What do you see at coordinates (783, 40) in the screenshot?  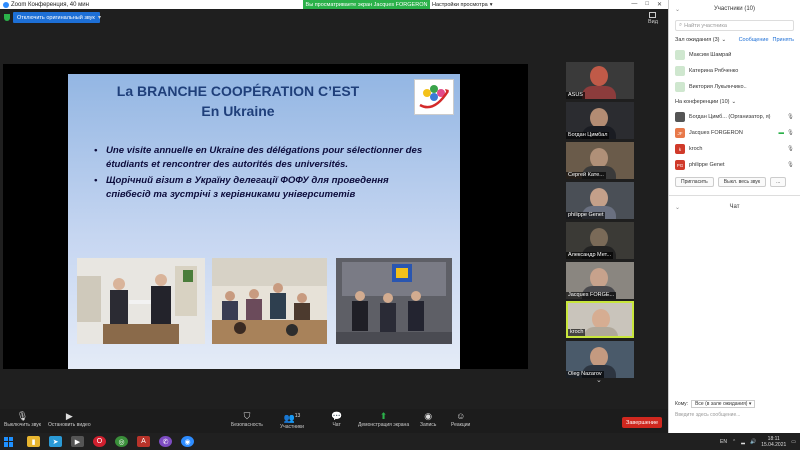 I see `admit-all-button: Принять` at bounding box center [783, 40].